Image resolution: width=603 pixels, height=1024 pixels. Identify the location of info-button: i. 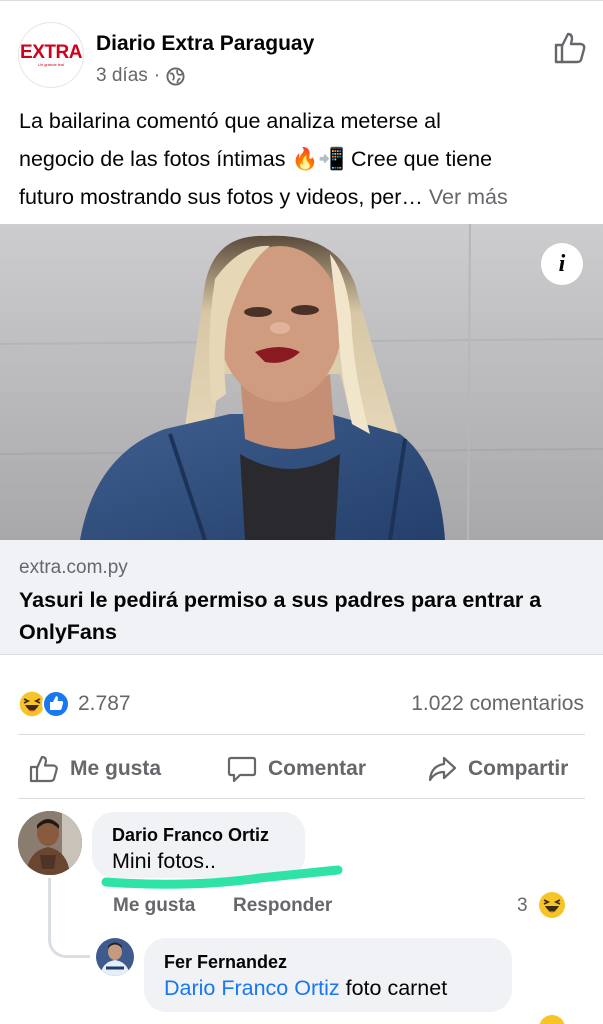
(562, 264).